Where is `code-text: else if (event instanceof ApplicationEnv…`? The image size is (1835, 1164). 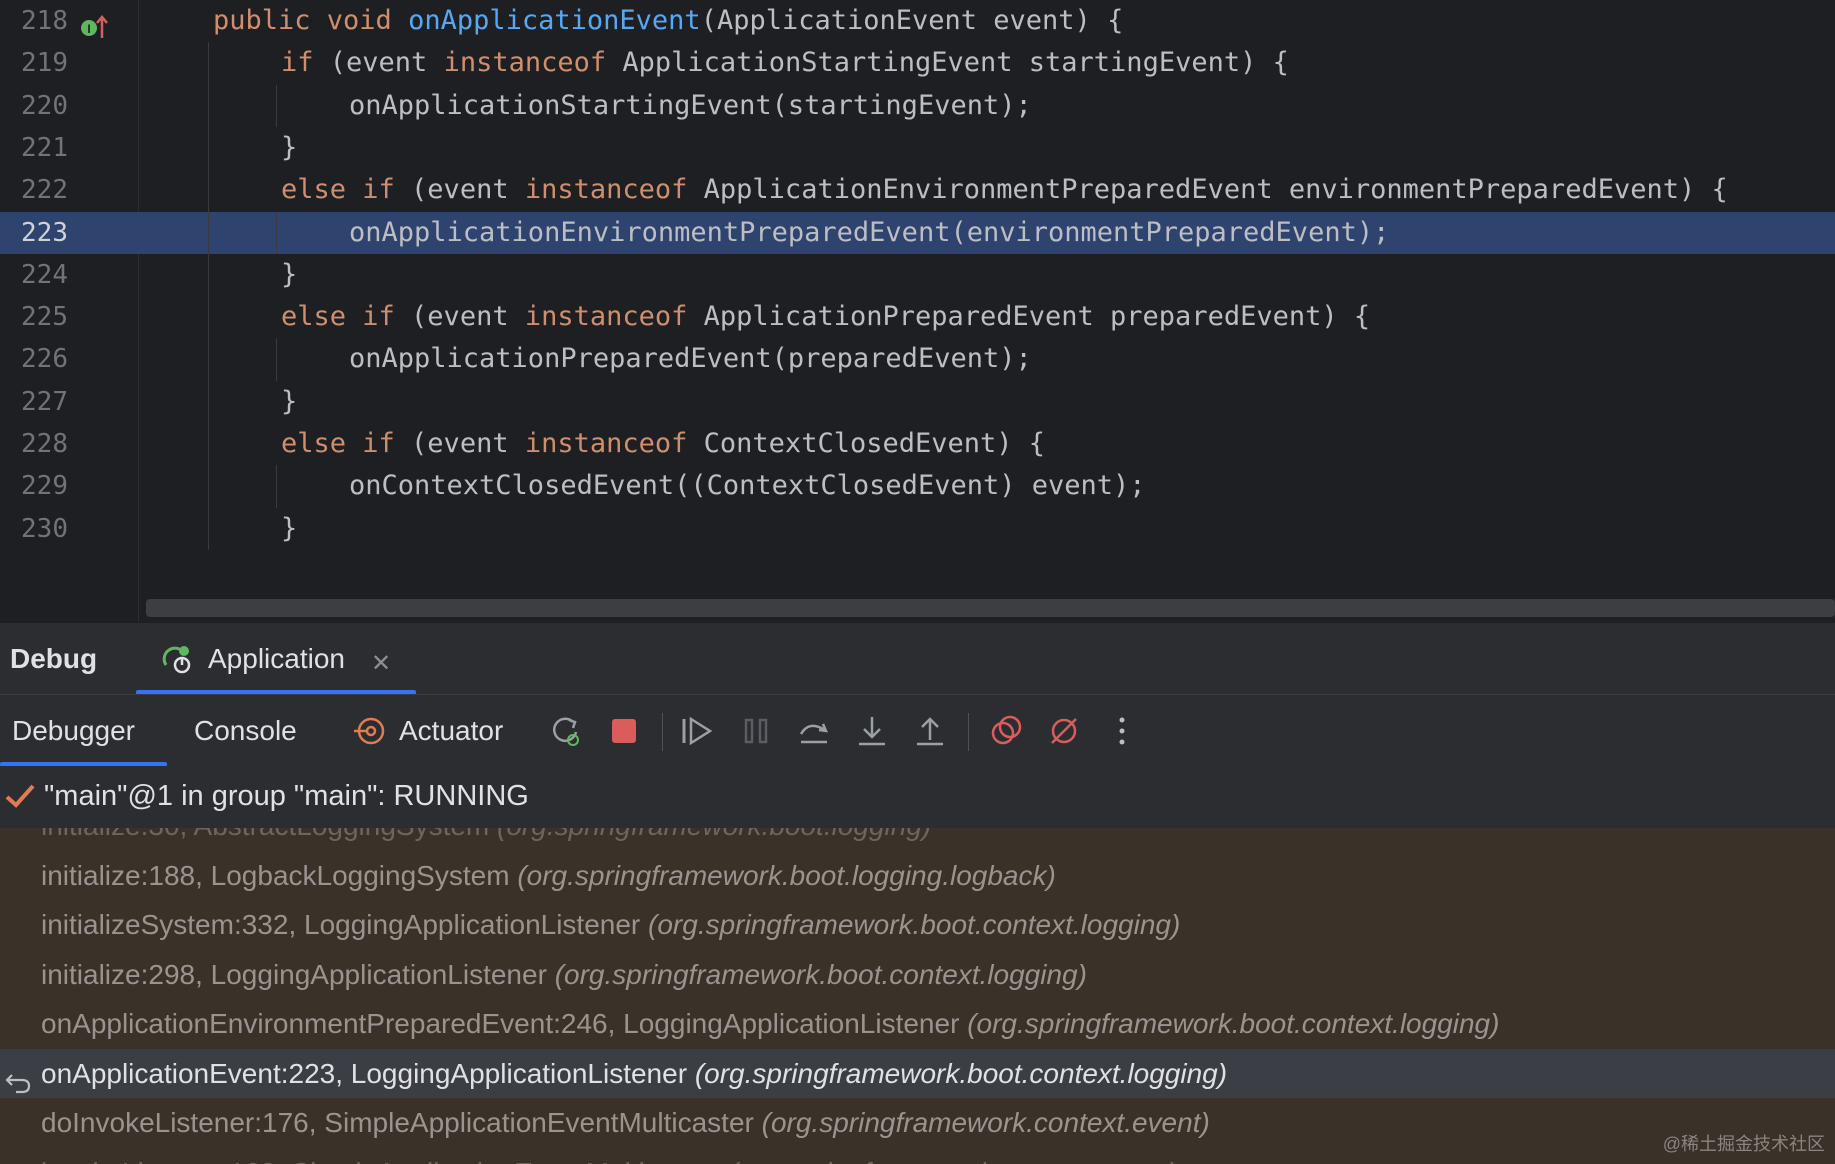 code-text: else if (event instanceof ApplicationEnv… is located at coordinates (1004, 190).